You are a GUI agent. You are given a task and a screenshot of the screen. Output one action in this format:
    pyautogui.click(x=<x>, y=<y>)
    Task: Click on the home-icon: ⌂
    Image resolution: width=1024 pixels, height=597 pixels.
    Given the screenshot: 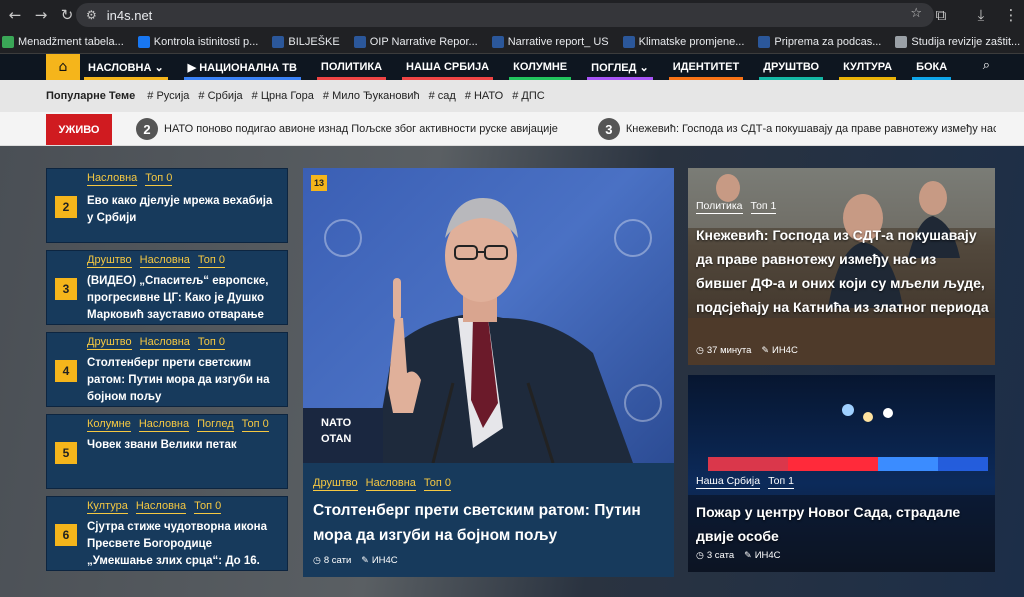 What is the action you would take?
    pyautogui.click(x=63, y=67)
    